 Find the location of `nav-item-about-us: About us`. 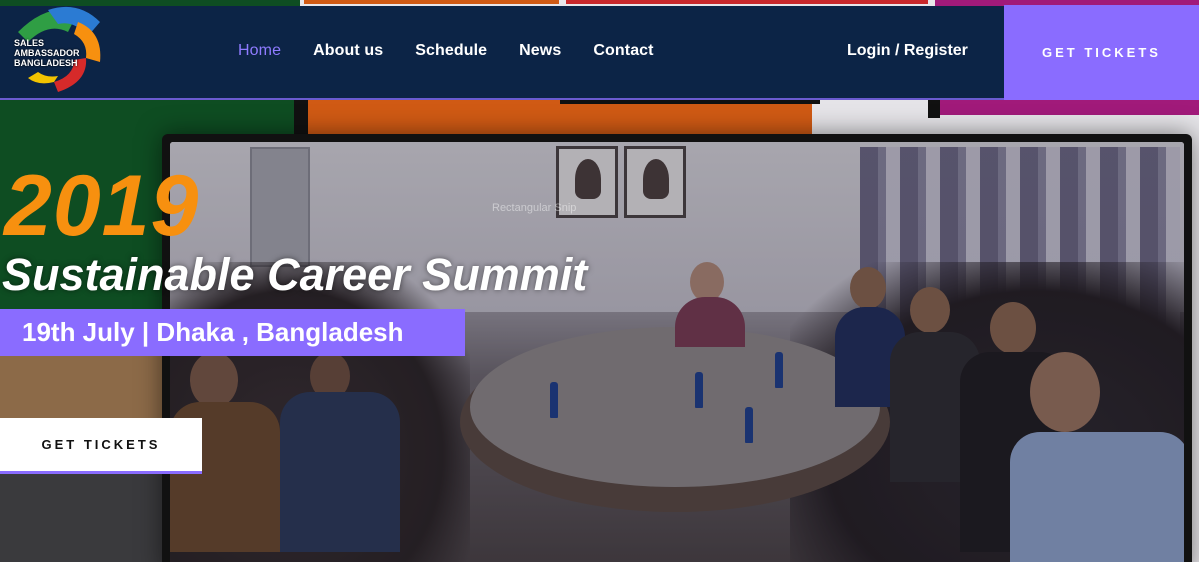

nav-item-about-us: About us is located at coordinates (348, 51).